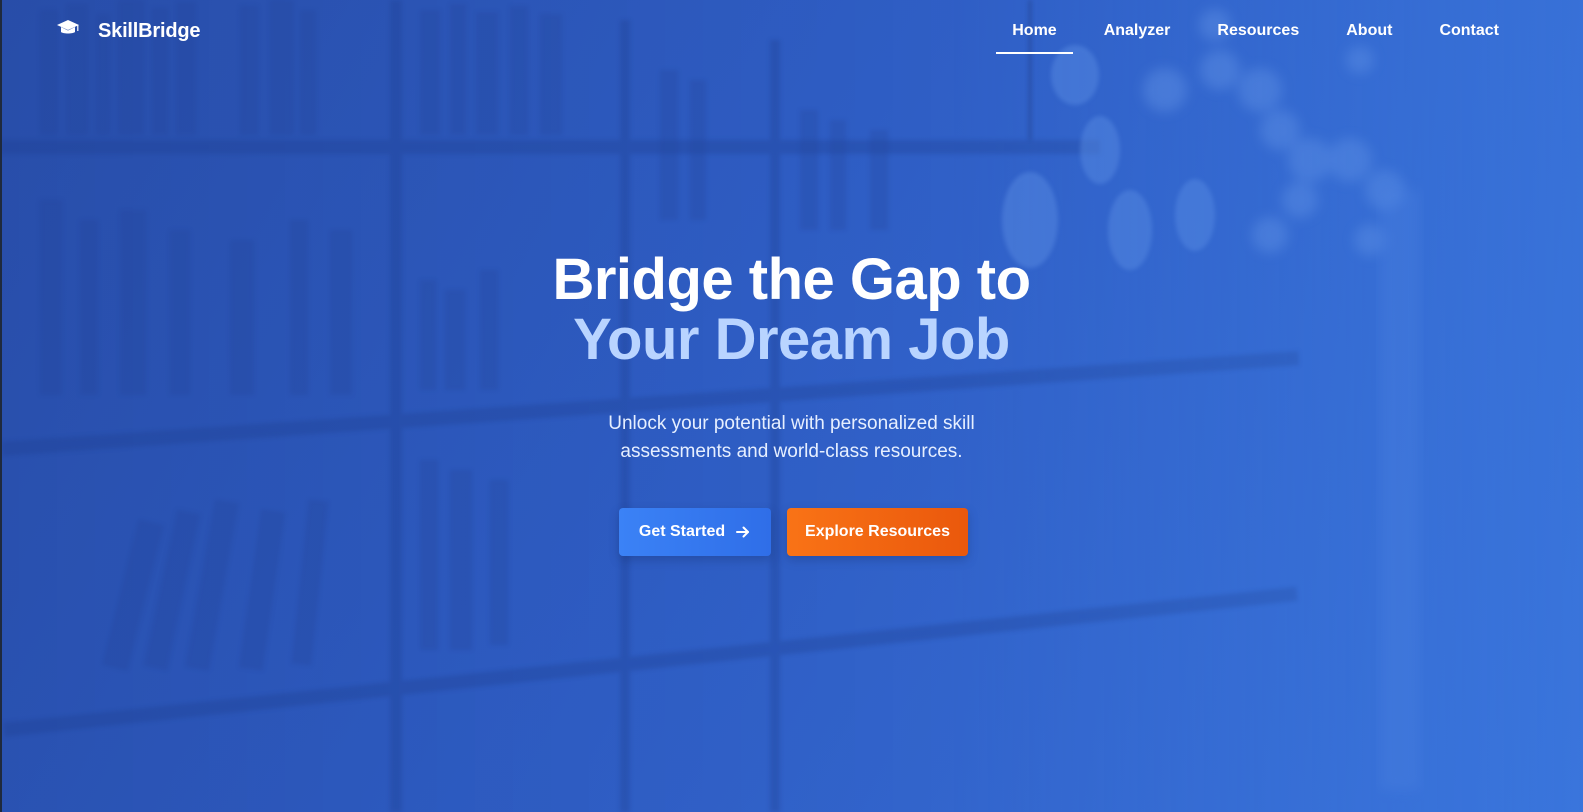  I want to click on nav-item-home: Home, so click(1035, 37).